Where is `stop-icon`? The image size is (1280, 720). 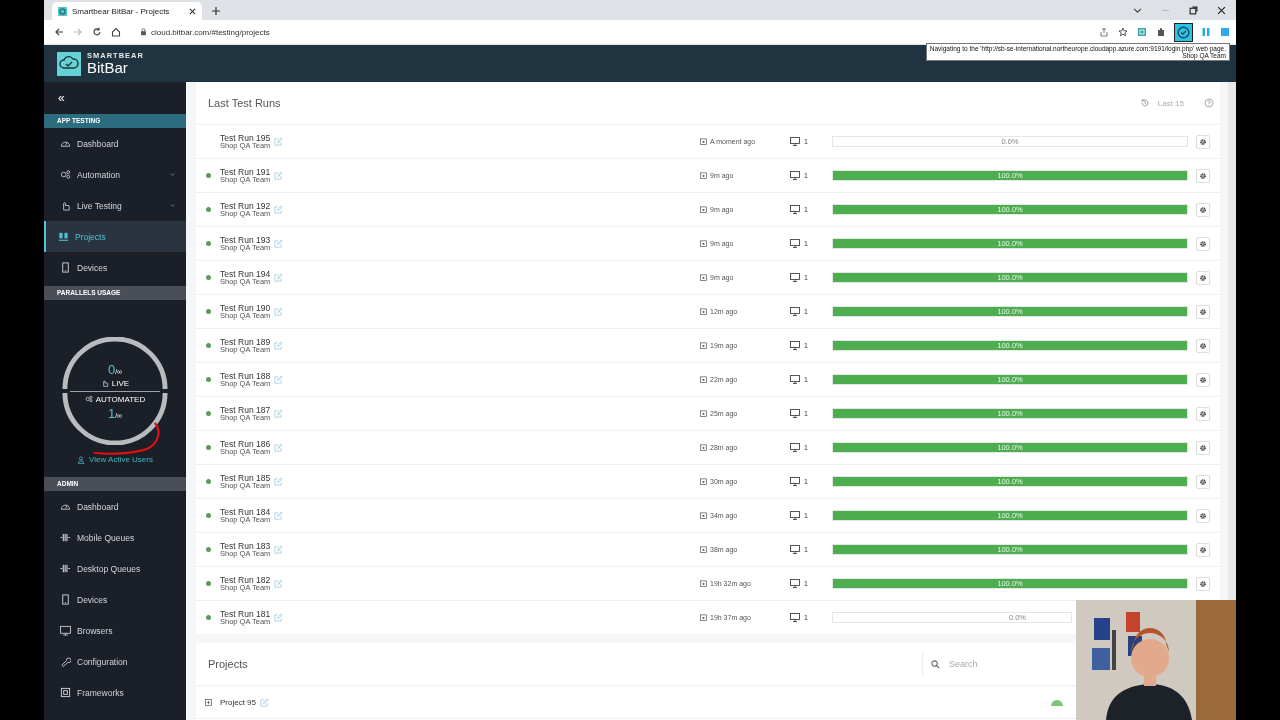
stop-icon is located at coordinates (1225, 32).